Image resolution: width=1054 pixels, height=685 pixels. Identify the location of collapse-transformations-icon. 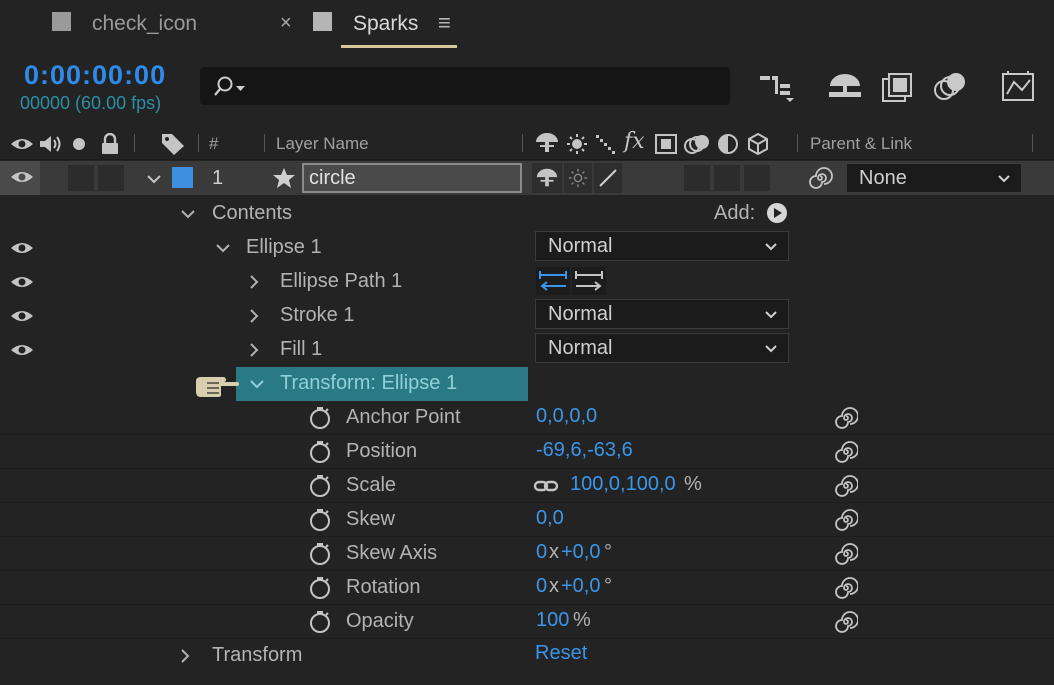
(577, 144).